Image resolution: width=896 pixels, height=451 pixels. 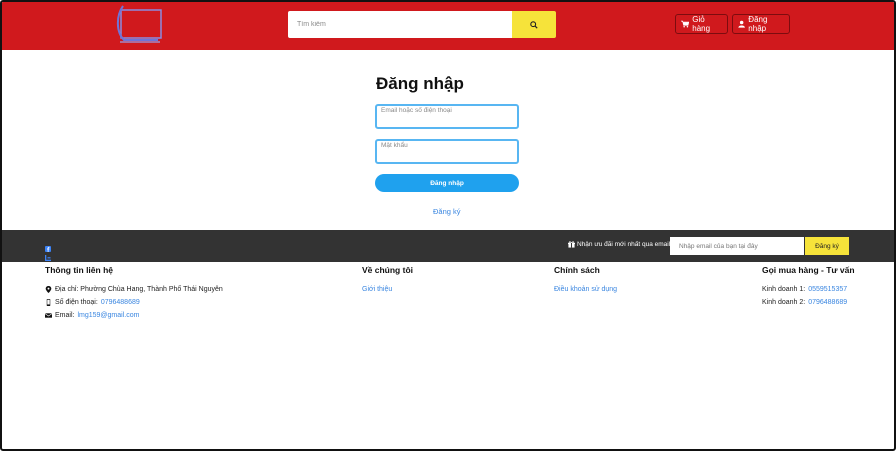 I want to click on newsletter-label: Nhận ưu đãi mới nhất qua email, so click(x=619, y=244).